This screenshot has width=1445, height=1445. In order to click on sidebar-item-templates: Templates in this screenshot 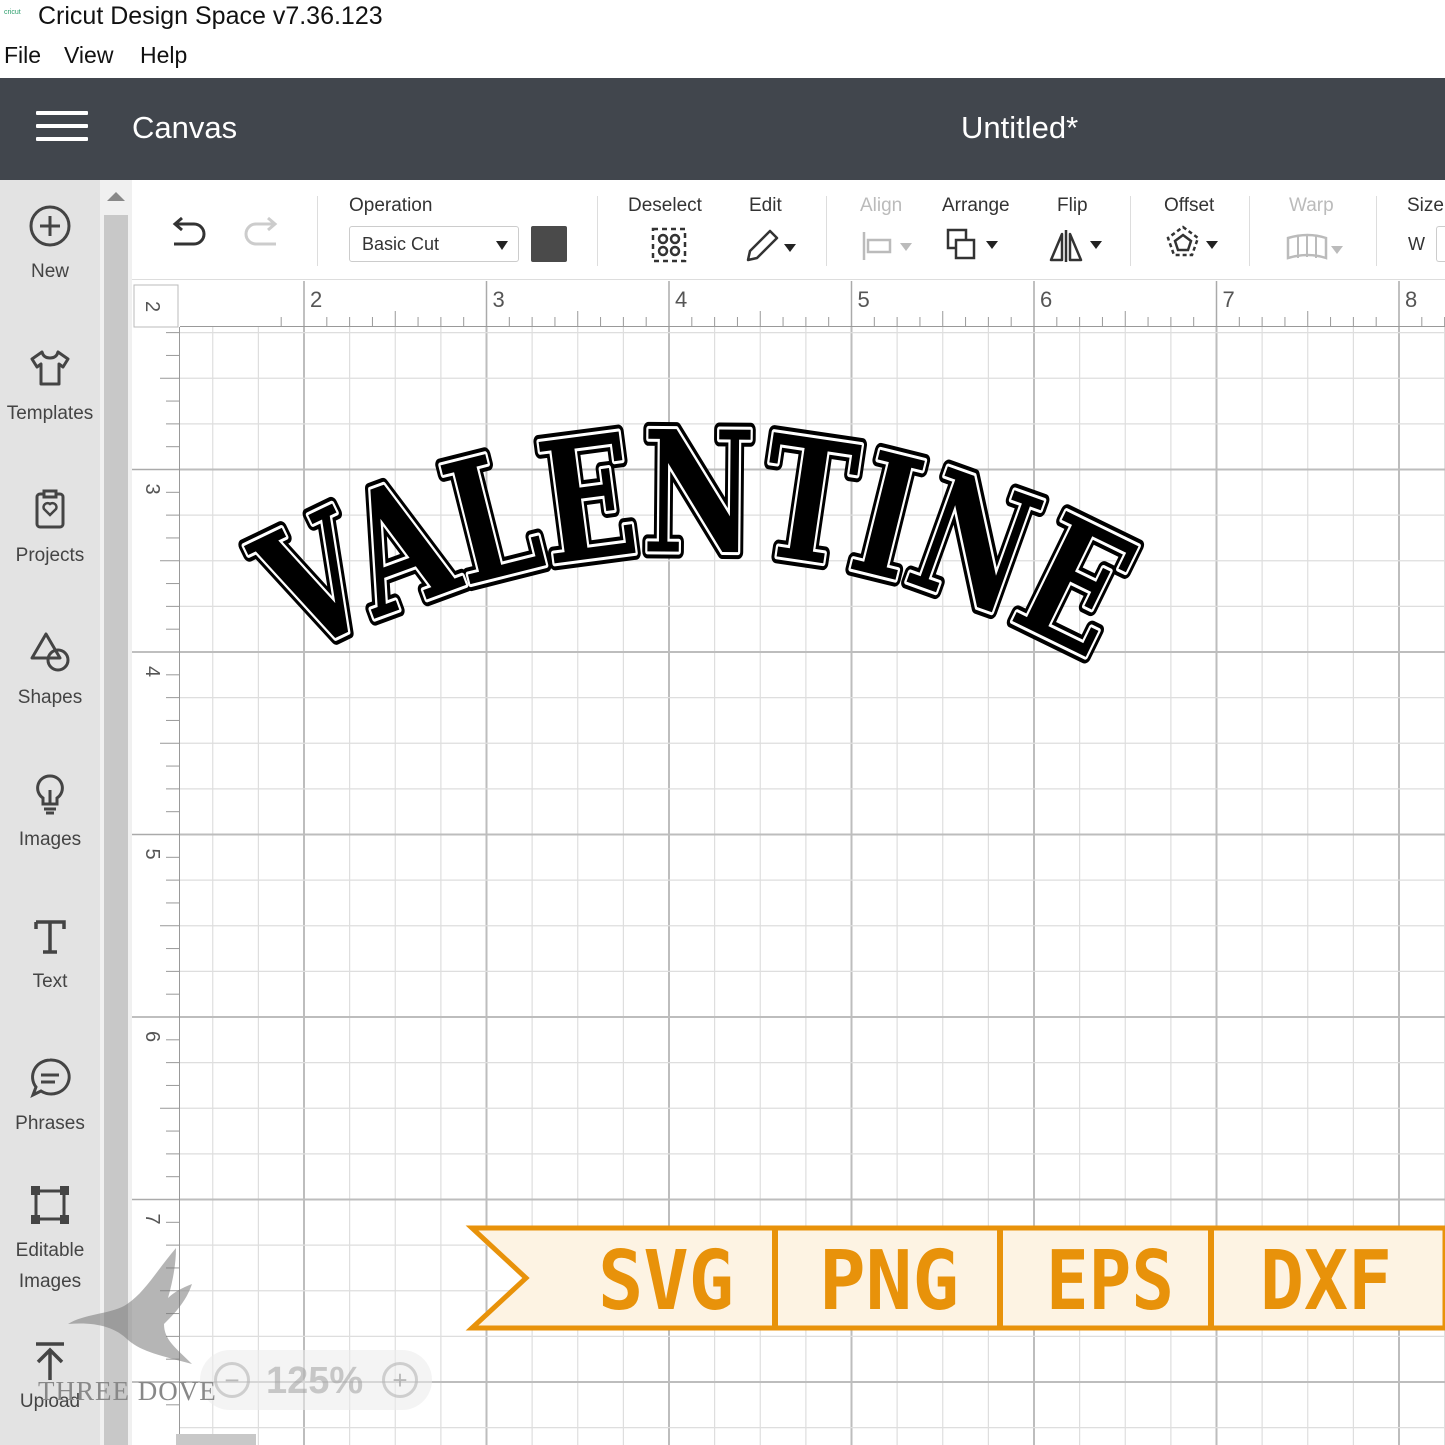, I will do `click(50, 388)`.